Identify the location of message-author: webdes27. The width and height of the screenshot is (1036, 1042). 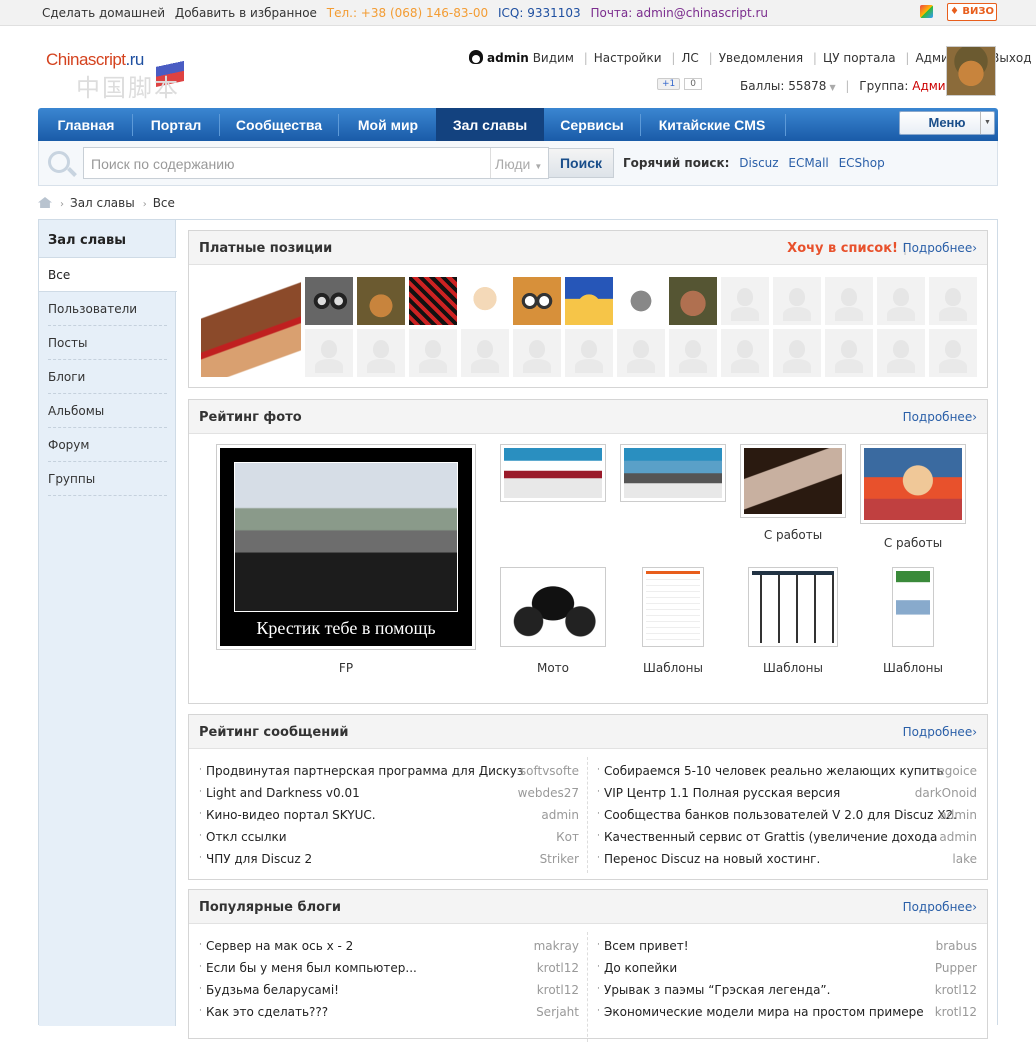
(548, 793).